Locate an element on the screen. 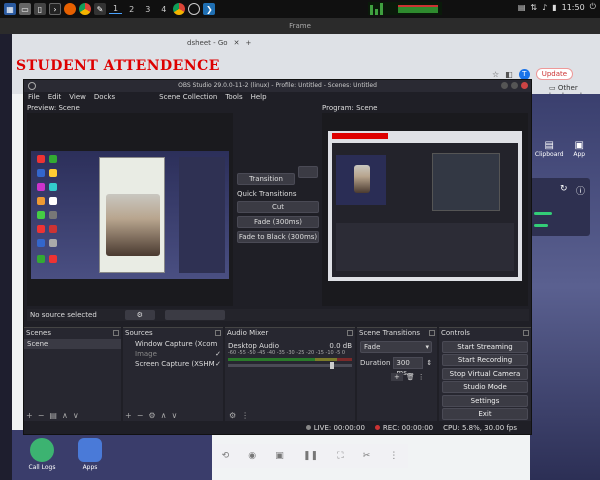 The height and width of the screenshot is (480, 600). volume-slider is located at coordinates (290, 365).